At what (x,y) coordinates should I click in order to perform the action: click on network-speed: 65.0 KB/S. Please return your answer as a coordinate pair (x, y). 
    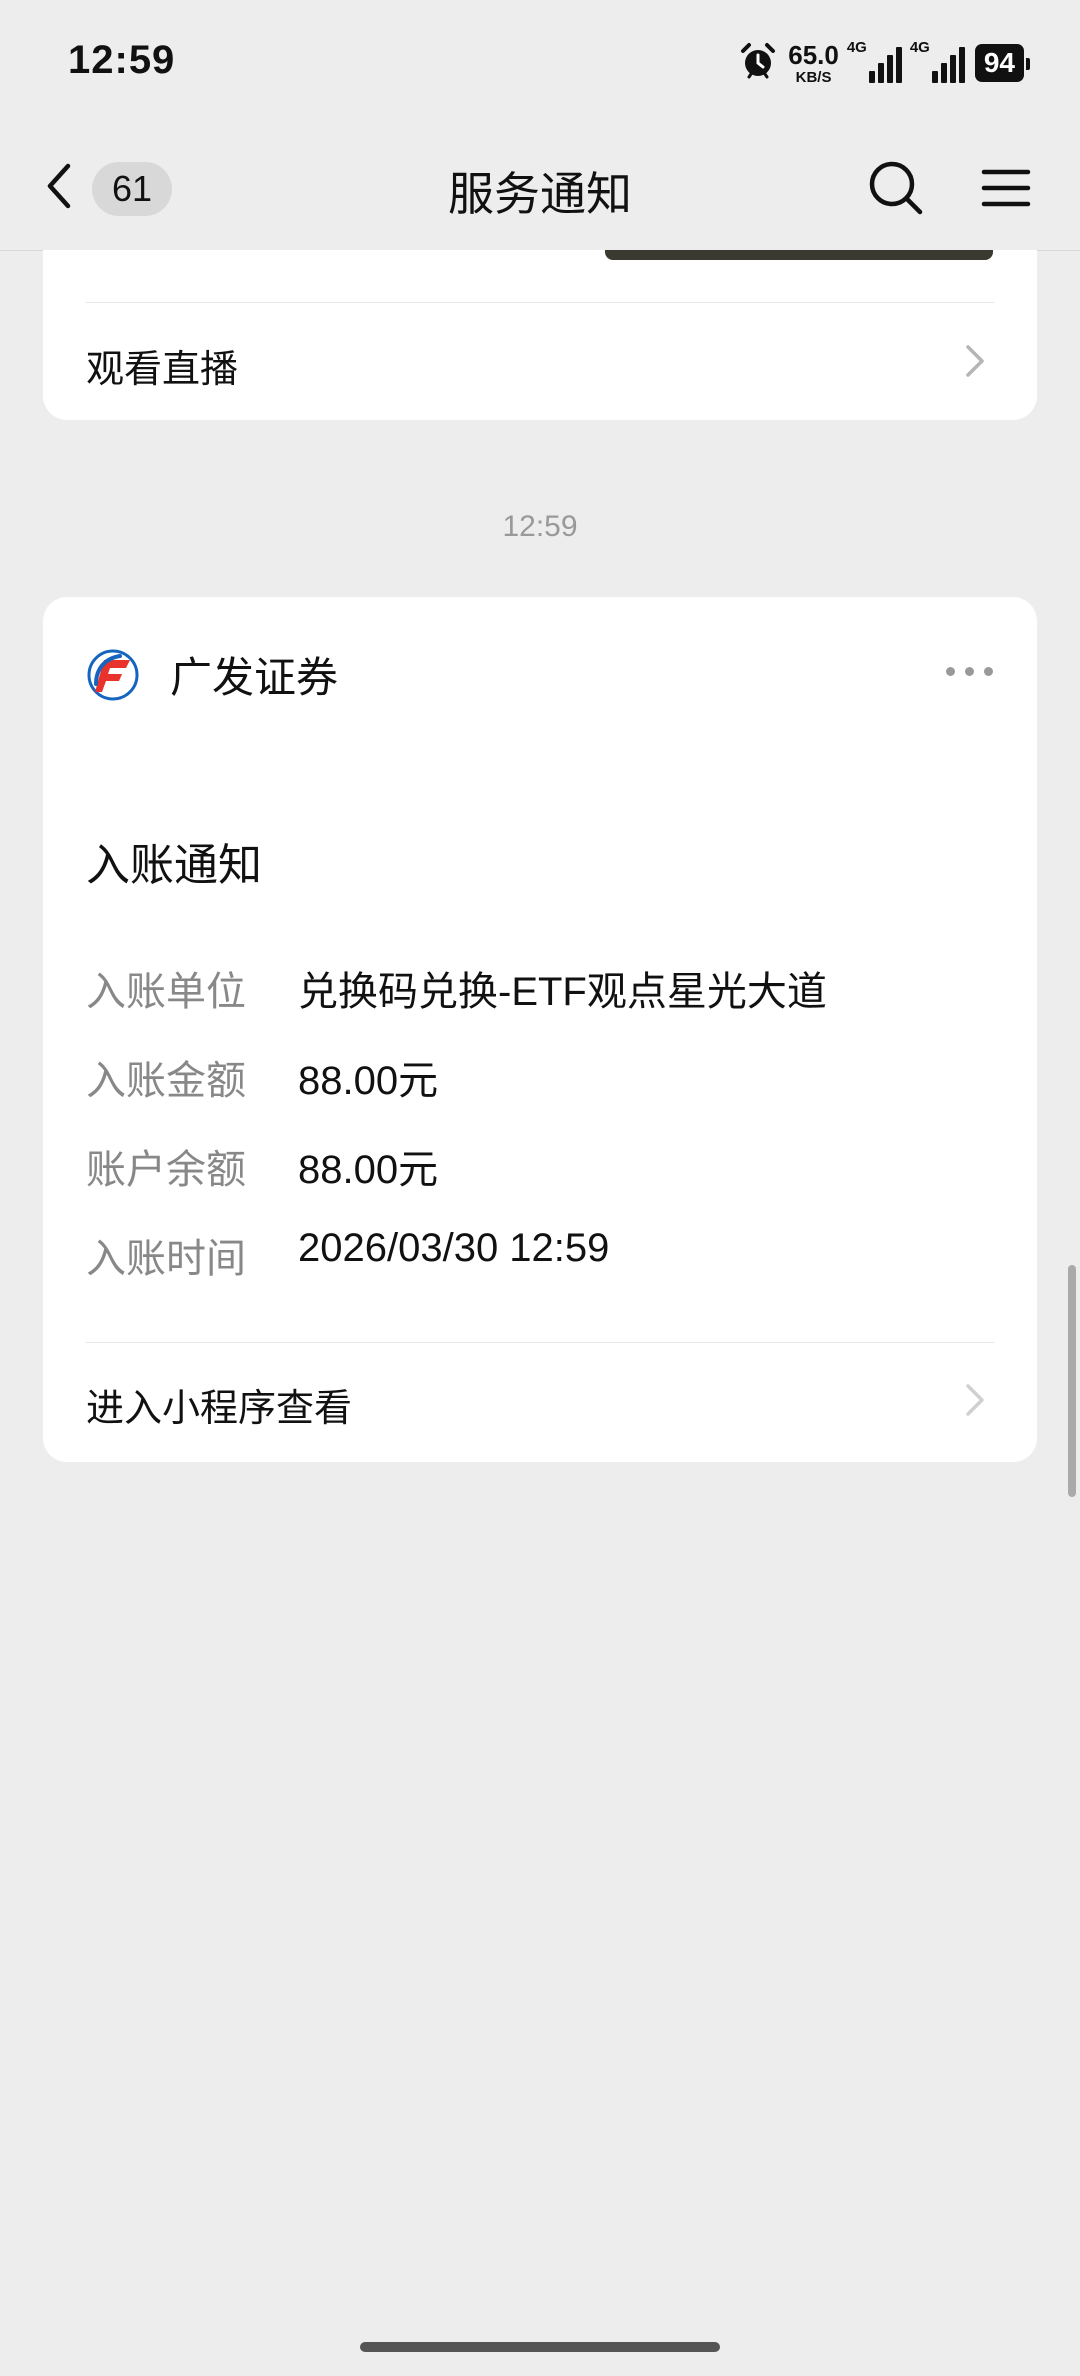
    Looking at the image, I should click on (813, 63).